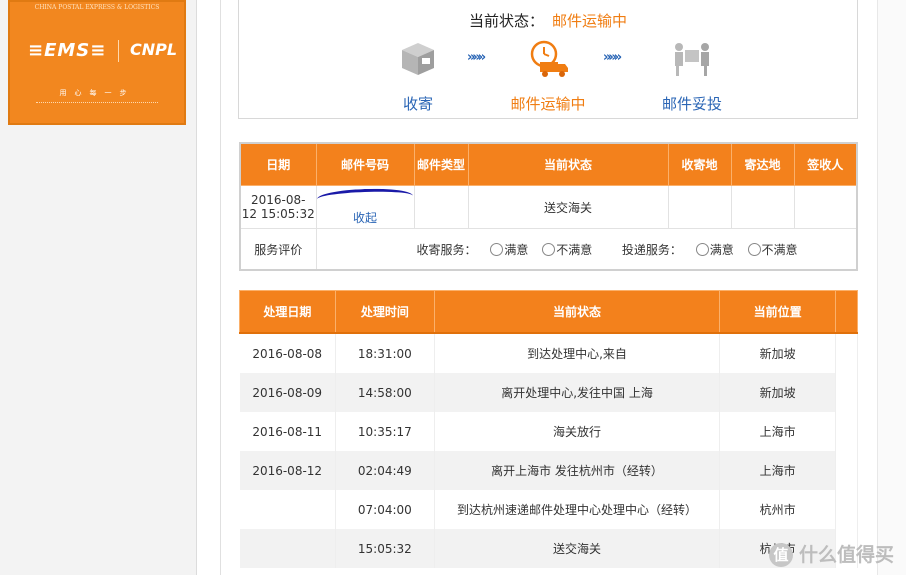  Describe the element at coordinates (287, 353) in the screenshot. I see `process-date: 2016-08-08` at that location.